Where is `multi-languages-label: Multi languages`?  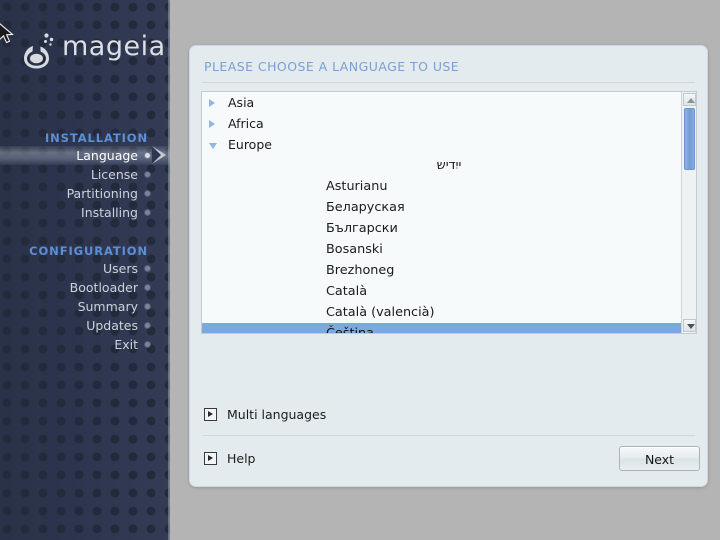 multi-languages-label: Multi languages is located at coordinates (276, 414).